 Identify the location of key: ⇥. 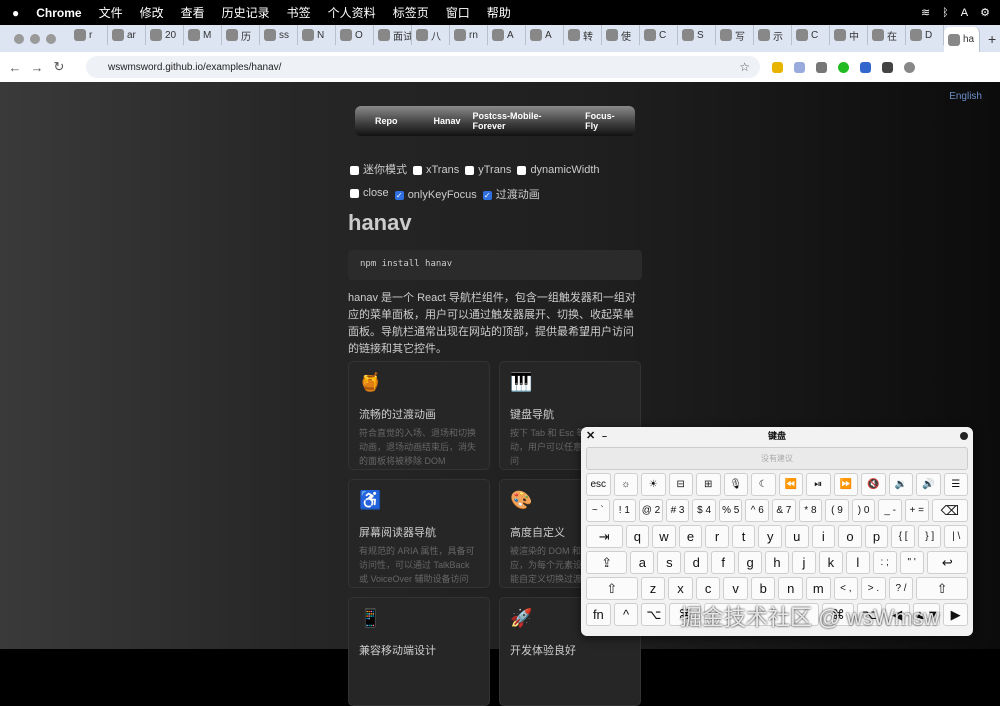
(604, 536).